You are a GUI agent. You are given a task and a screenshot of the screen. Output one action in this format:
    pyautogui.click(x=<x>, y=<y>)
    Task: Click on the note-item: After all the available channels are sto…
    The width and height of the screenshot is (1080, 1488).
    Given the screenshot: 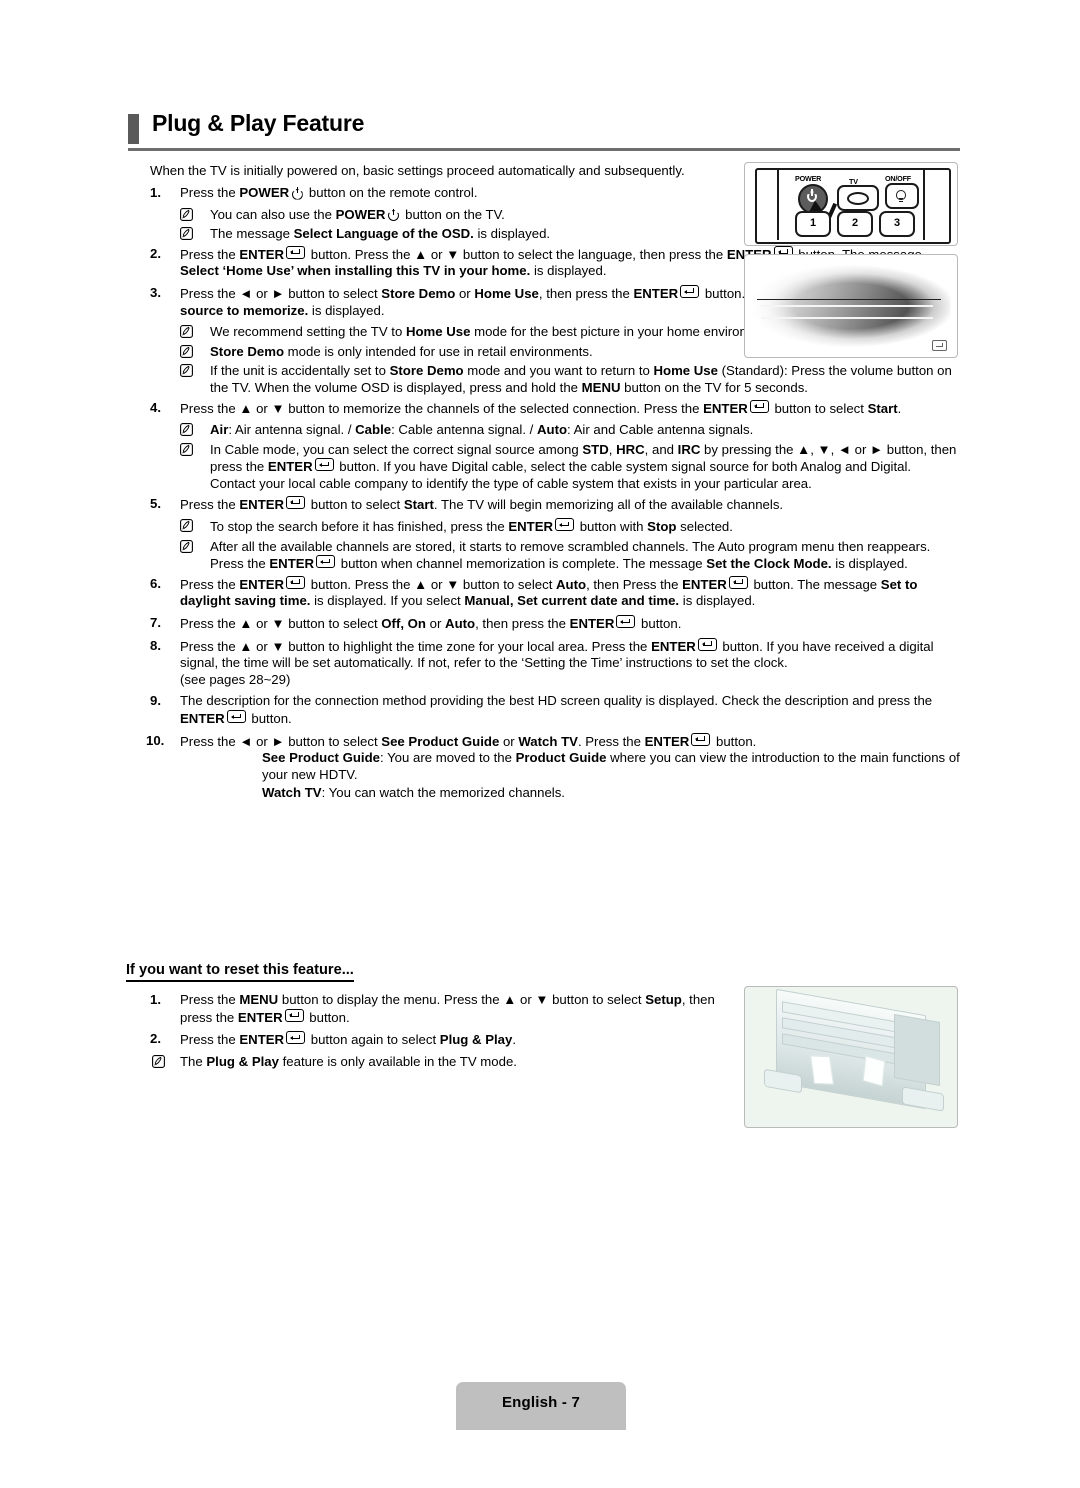 What is the action you would take?
    pyautogui.click(x=544, y=556)
    